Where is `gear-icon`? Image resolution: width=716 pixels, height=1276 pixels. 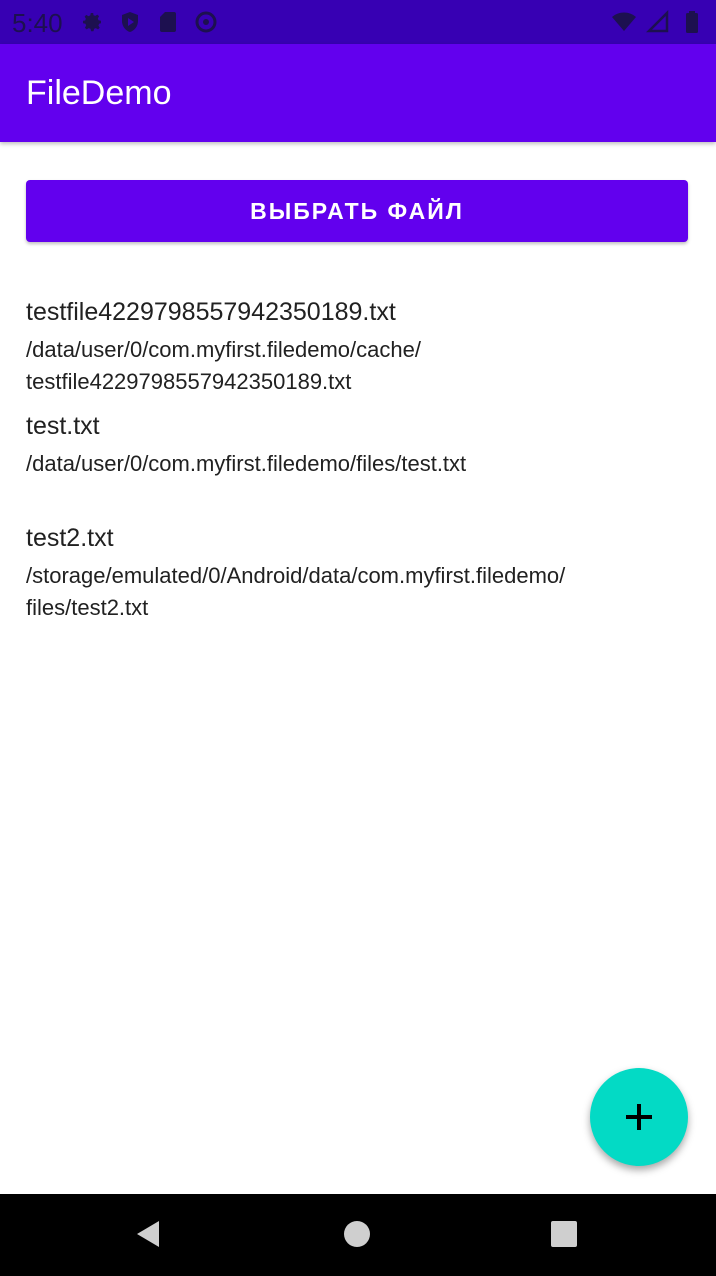 gear-icon is located at coordinates (92, 22).